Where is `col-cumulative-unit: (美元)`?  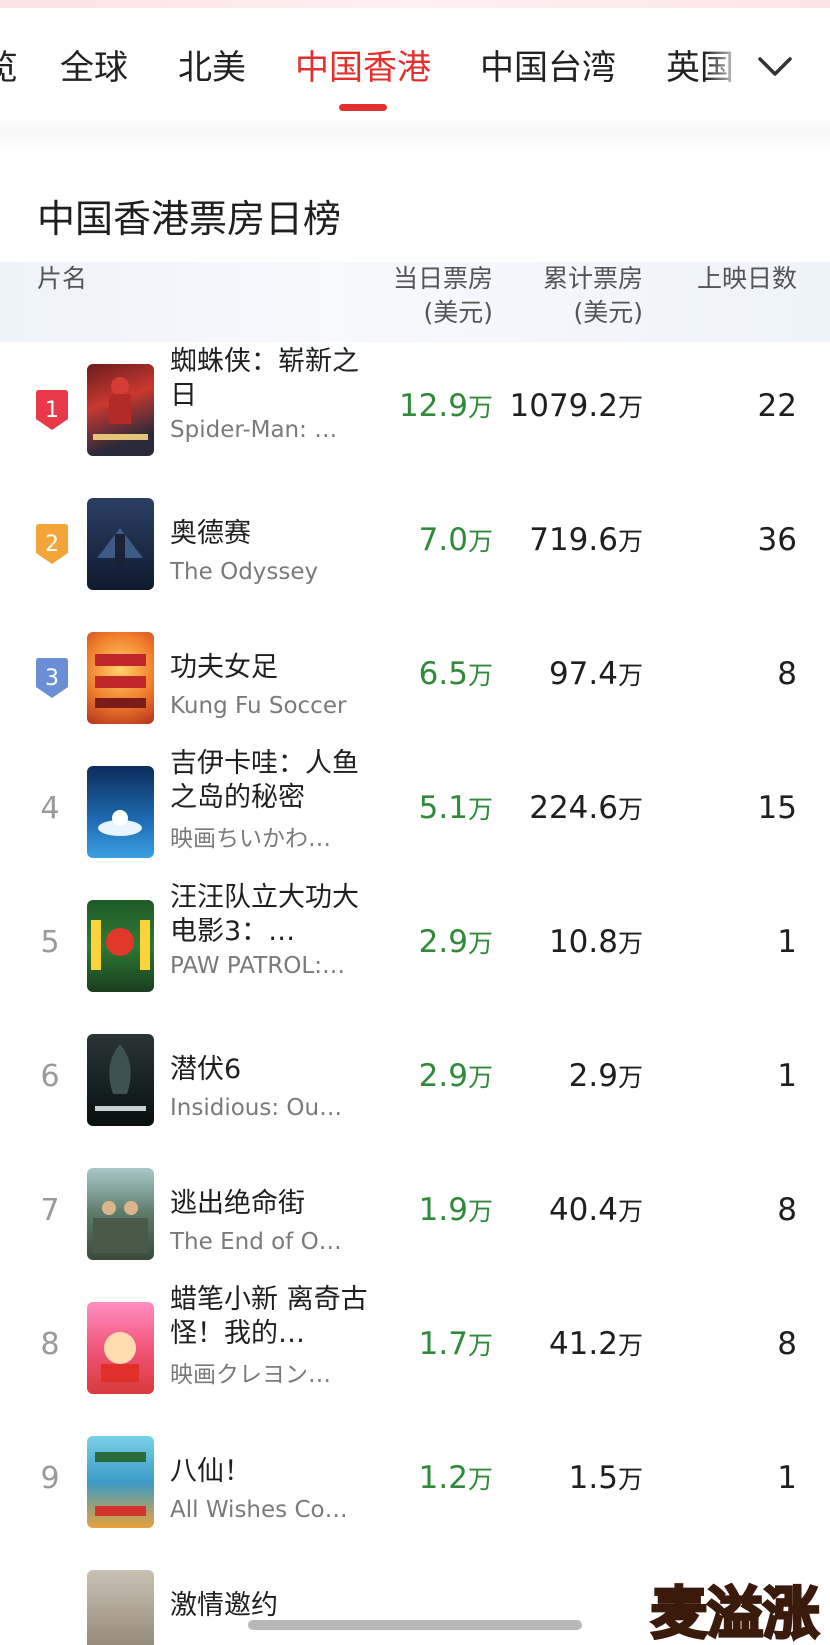 col-cumulative-unit: (美元) is located at coordinates (608, 312).